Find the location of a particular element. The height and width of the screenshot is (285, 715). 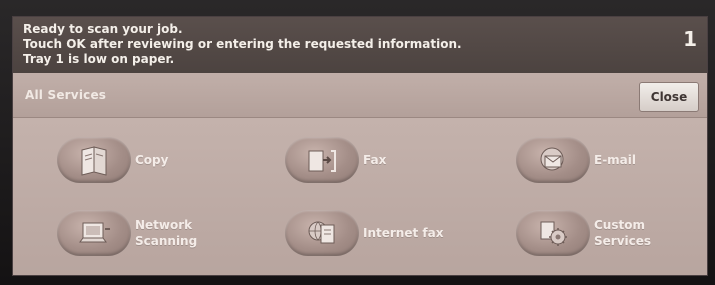

custom-services-icon is located at coordinates (553, 233).